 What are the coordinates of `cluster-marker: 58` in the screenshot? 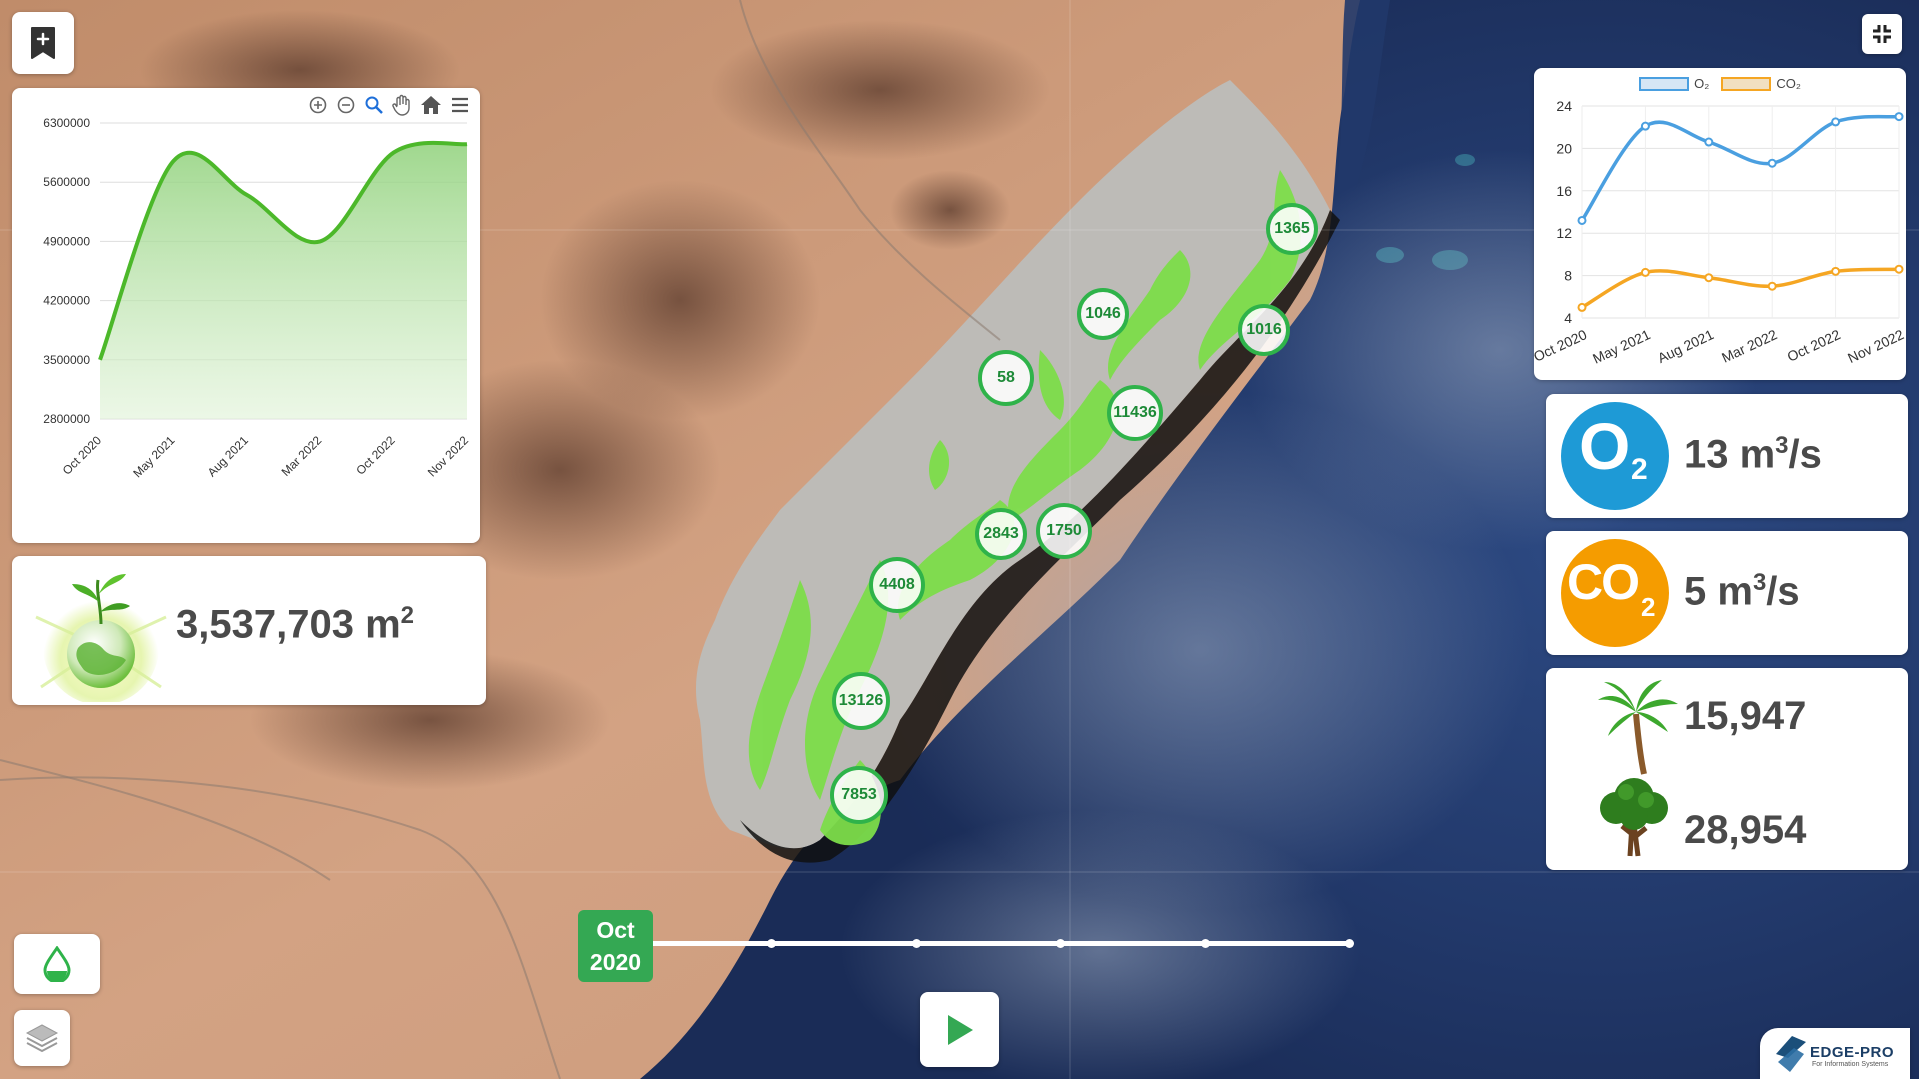 It's located at (1006, 378).